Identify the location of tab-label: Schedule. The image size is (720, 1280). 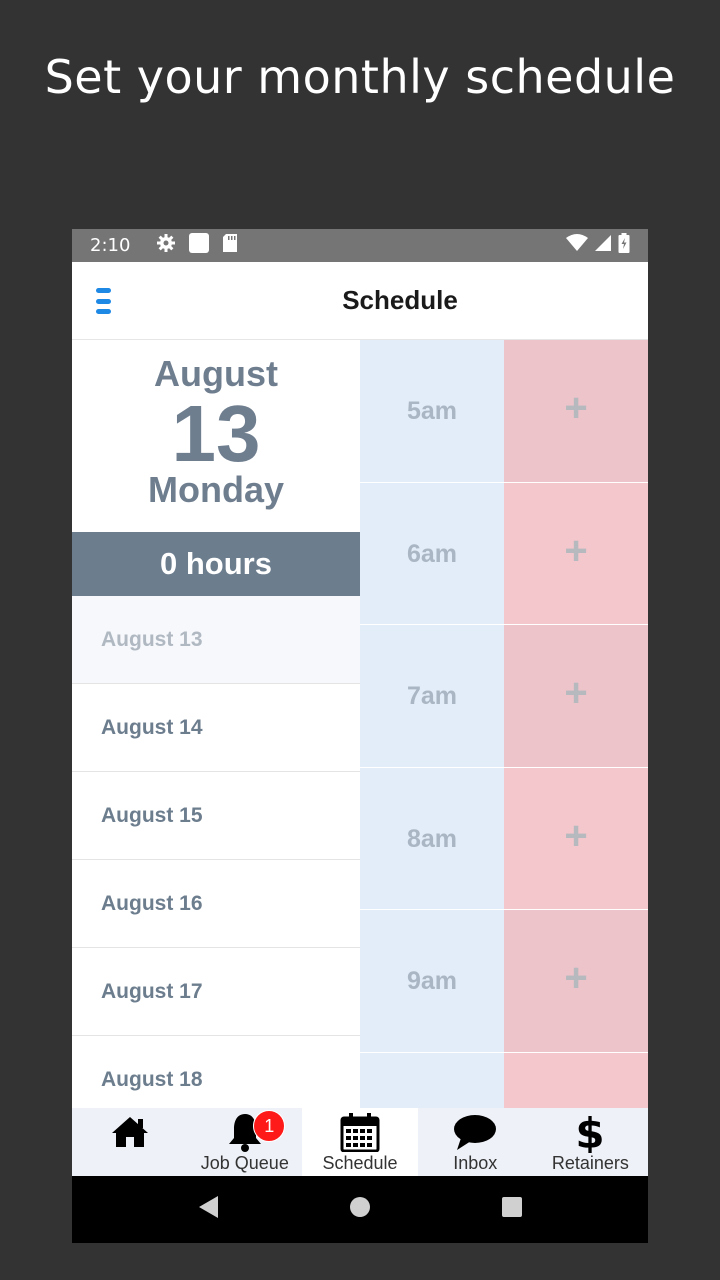
(360, 1163).